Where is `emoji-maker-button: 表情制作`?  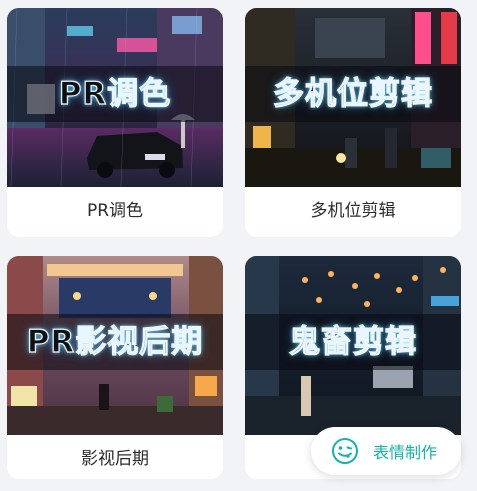
emoji-maker-button: 表情制作 is located at coordinates (386, 451).